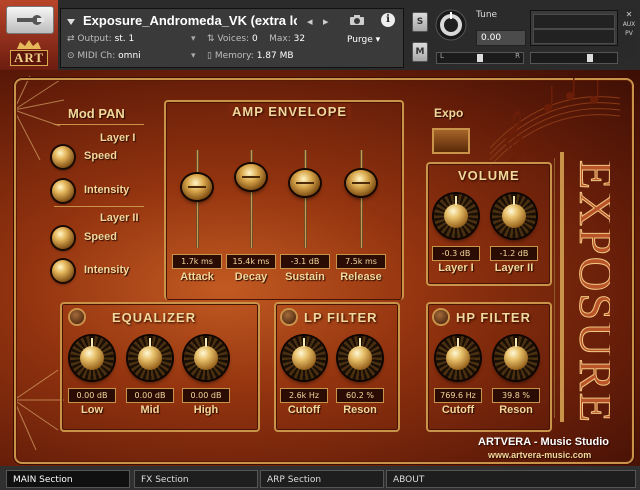  What do you see at coordinates (305, 199) in the screenshot?
I see `sustain-slider-track` at bounding box center [305, 199].